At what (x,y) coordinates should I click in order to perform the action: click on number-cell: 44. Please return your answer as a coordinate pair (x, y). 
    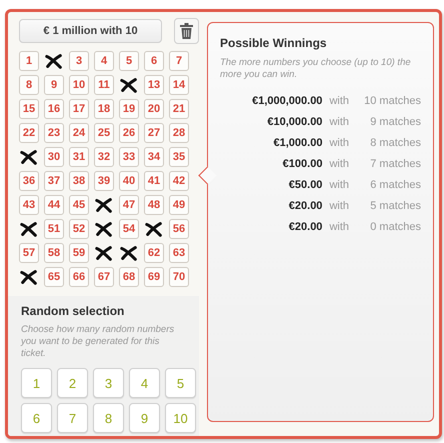
    Looking at the image, I should click on (54, 205).